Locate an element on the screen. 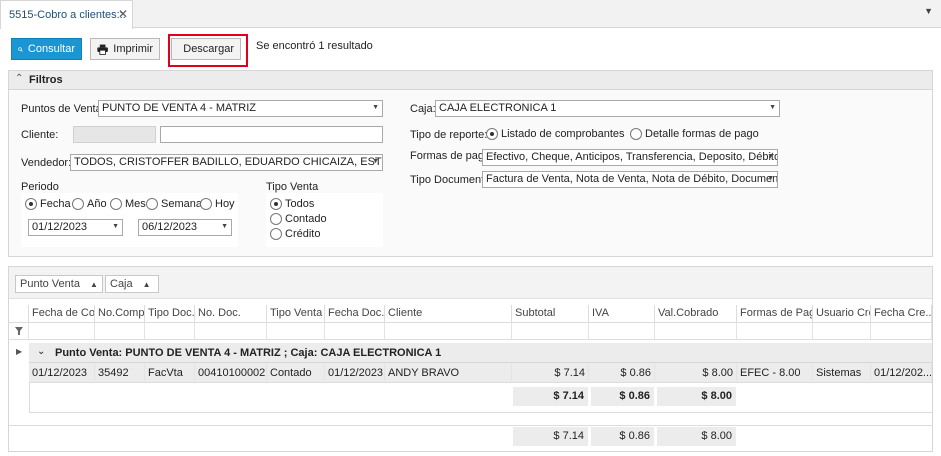 The image size is (941, 456). periodo-hoy-radio: Hoy is located at coordinates (217, 204).